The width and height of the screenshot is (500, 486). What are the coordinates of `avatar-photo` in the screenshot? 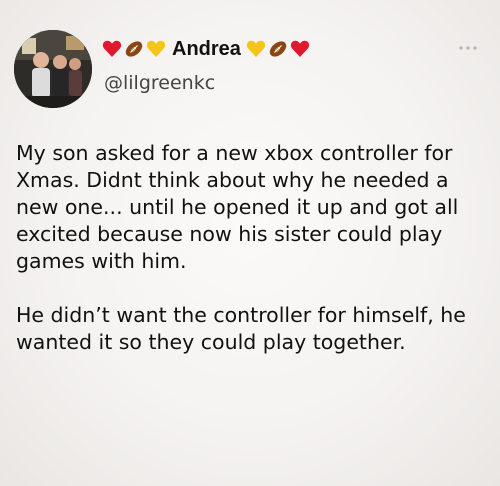 It's located at (53, 69).